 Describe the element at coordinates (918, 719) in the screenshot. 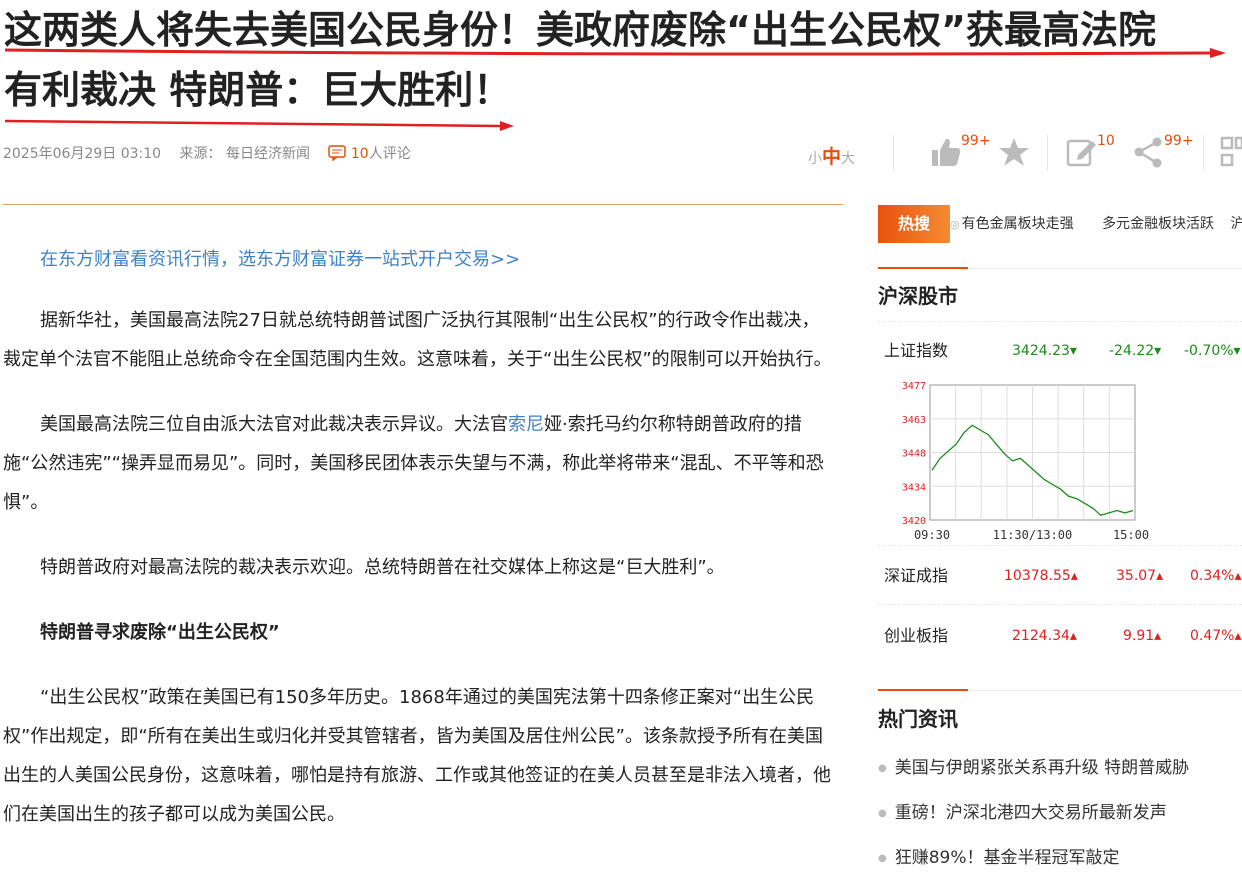

I see `news-section-title: 热门资讯` at that location.